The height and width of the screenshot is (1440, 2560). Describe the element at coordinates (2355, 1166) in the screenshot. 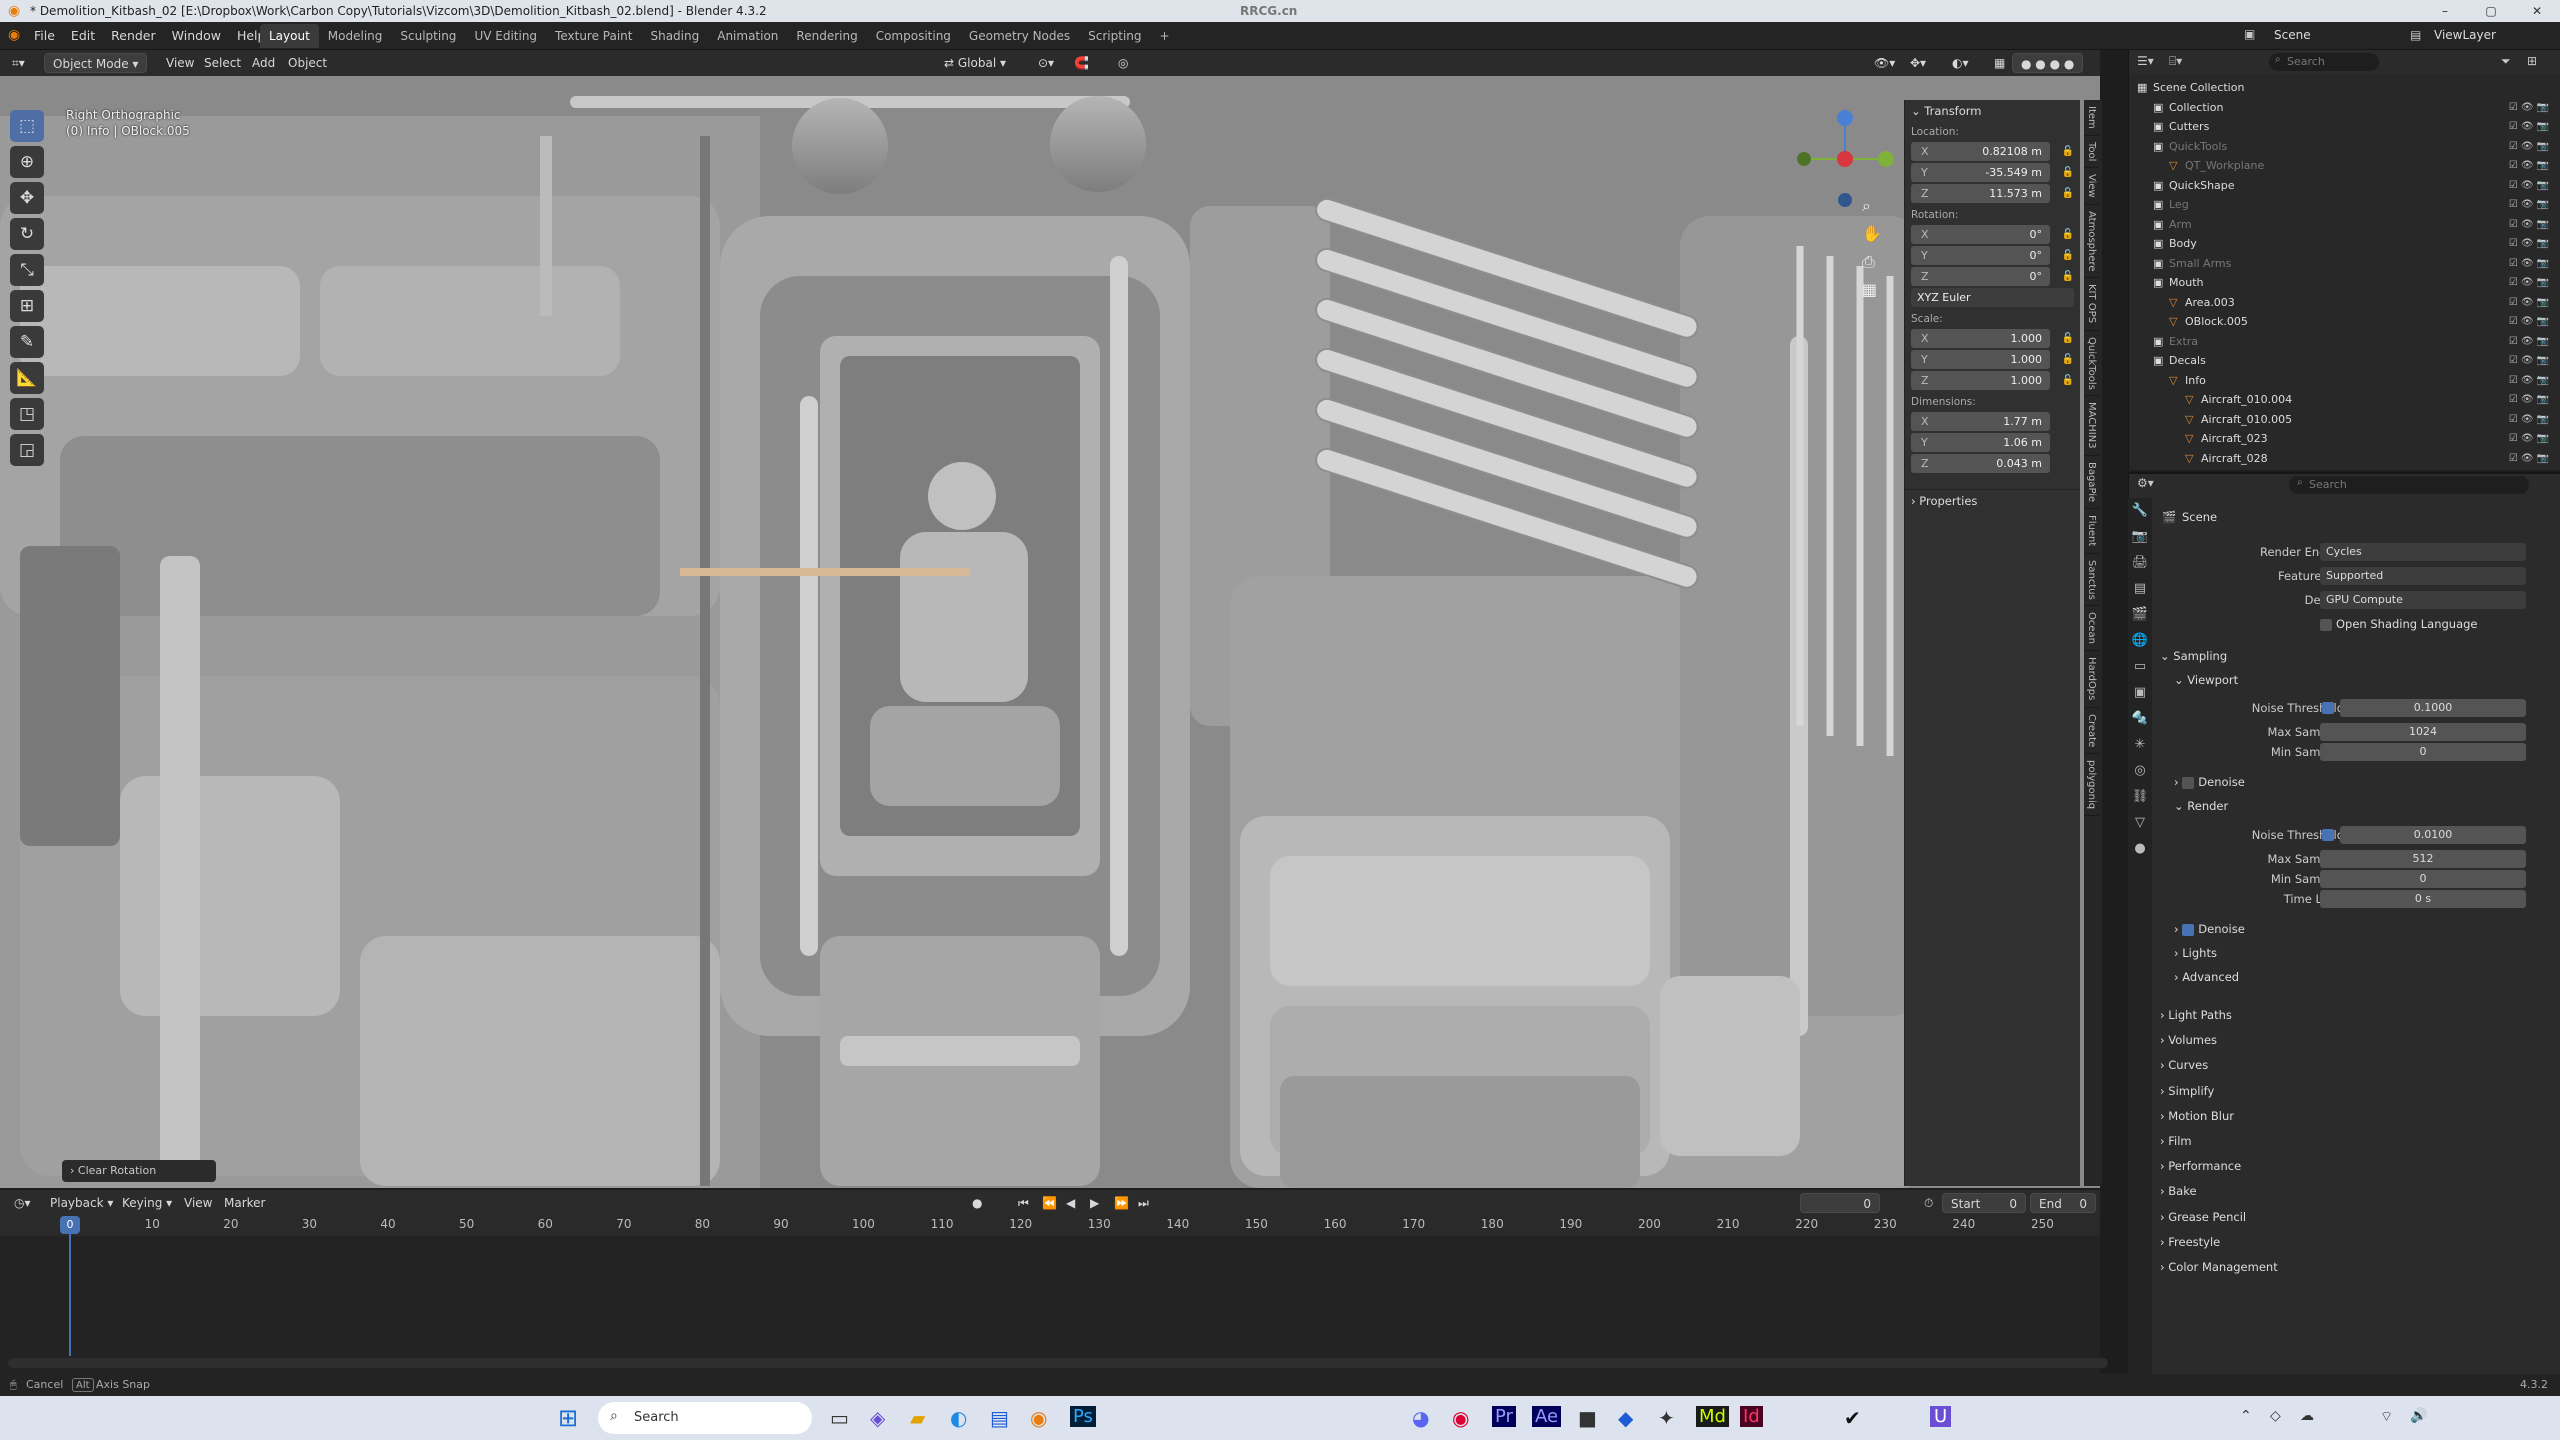

I see `panel-header: › Performance` at that location.